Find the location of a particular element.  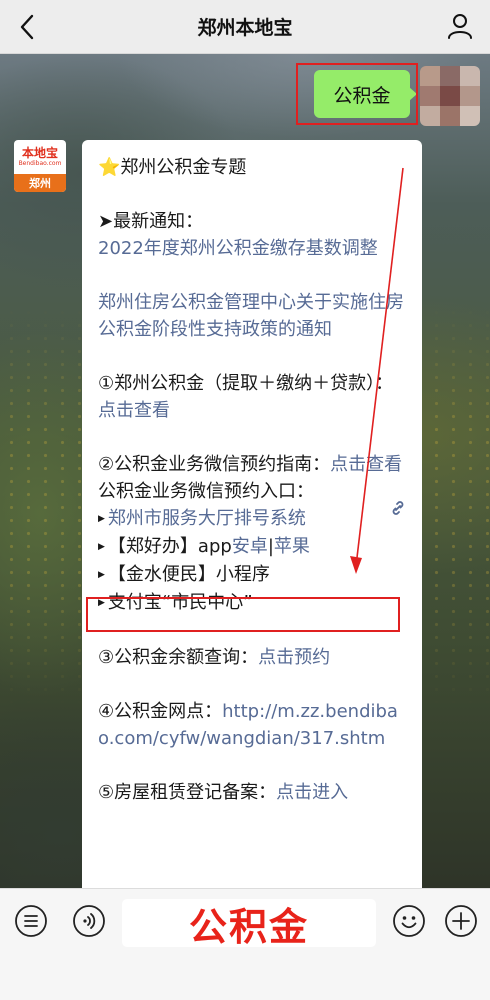

message-input: 公积金 is located at coordinates (249, 924).